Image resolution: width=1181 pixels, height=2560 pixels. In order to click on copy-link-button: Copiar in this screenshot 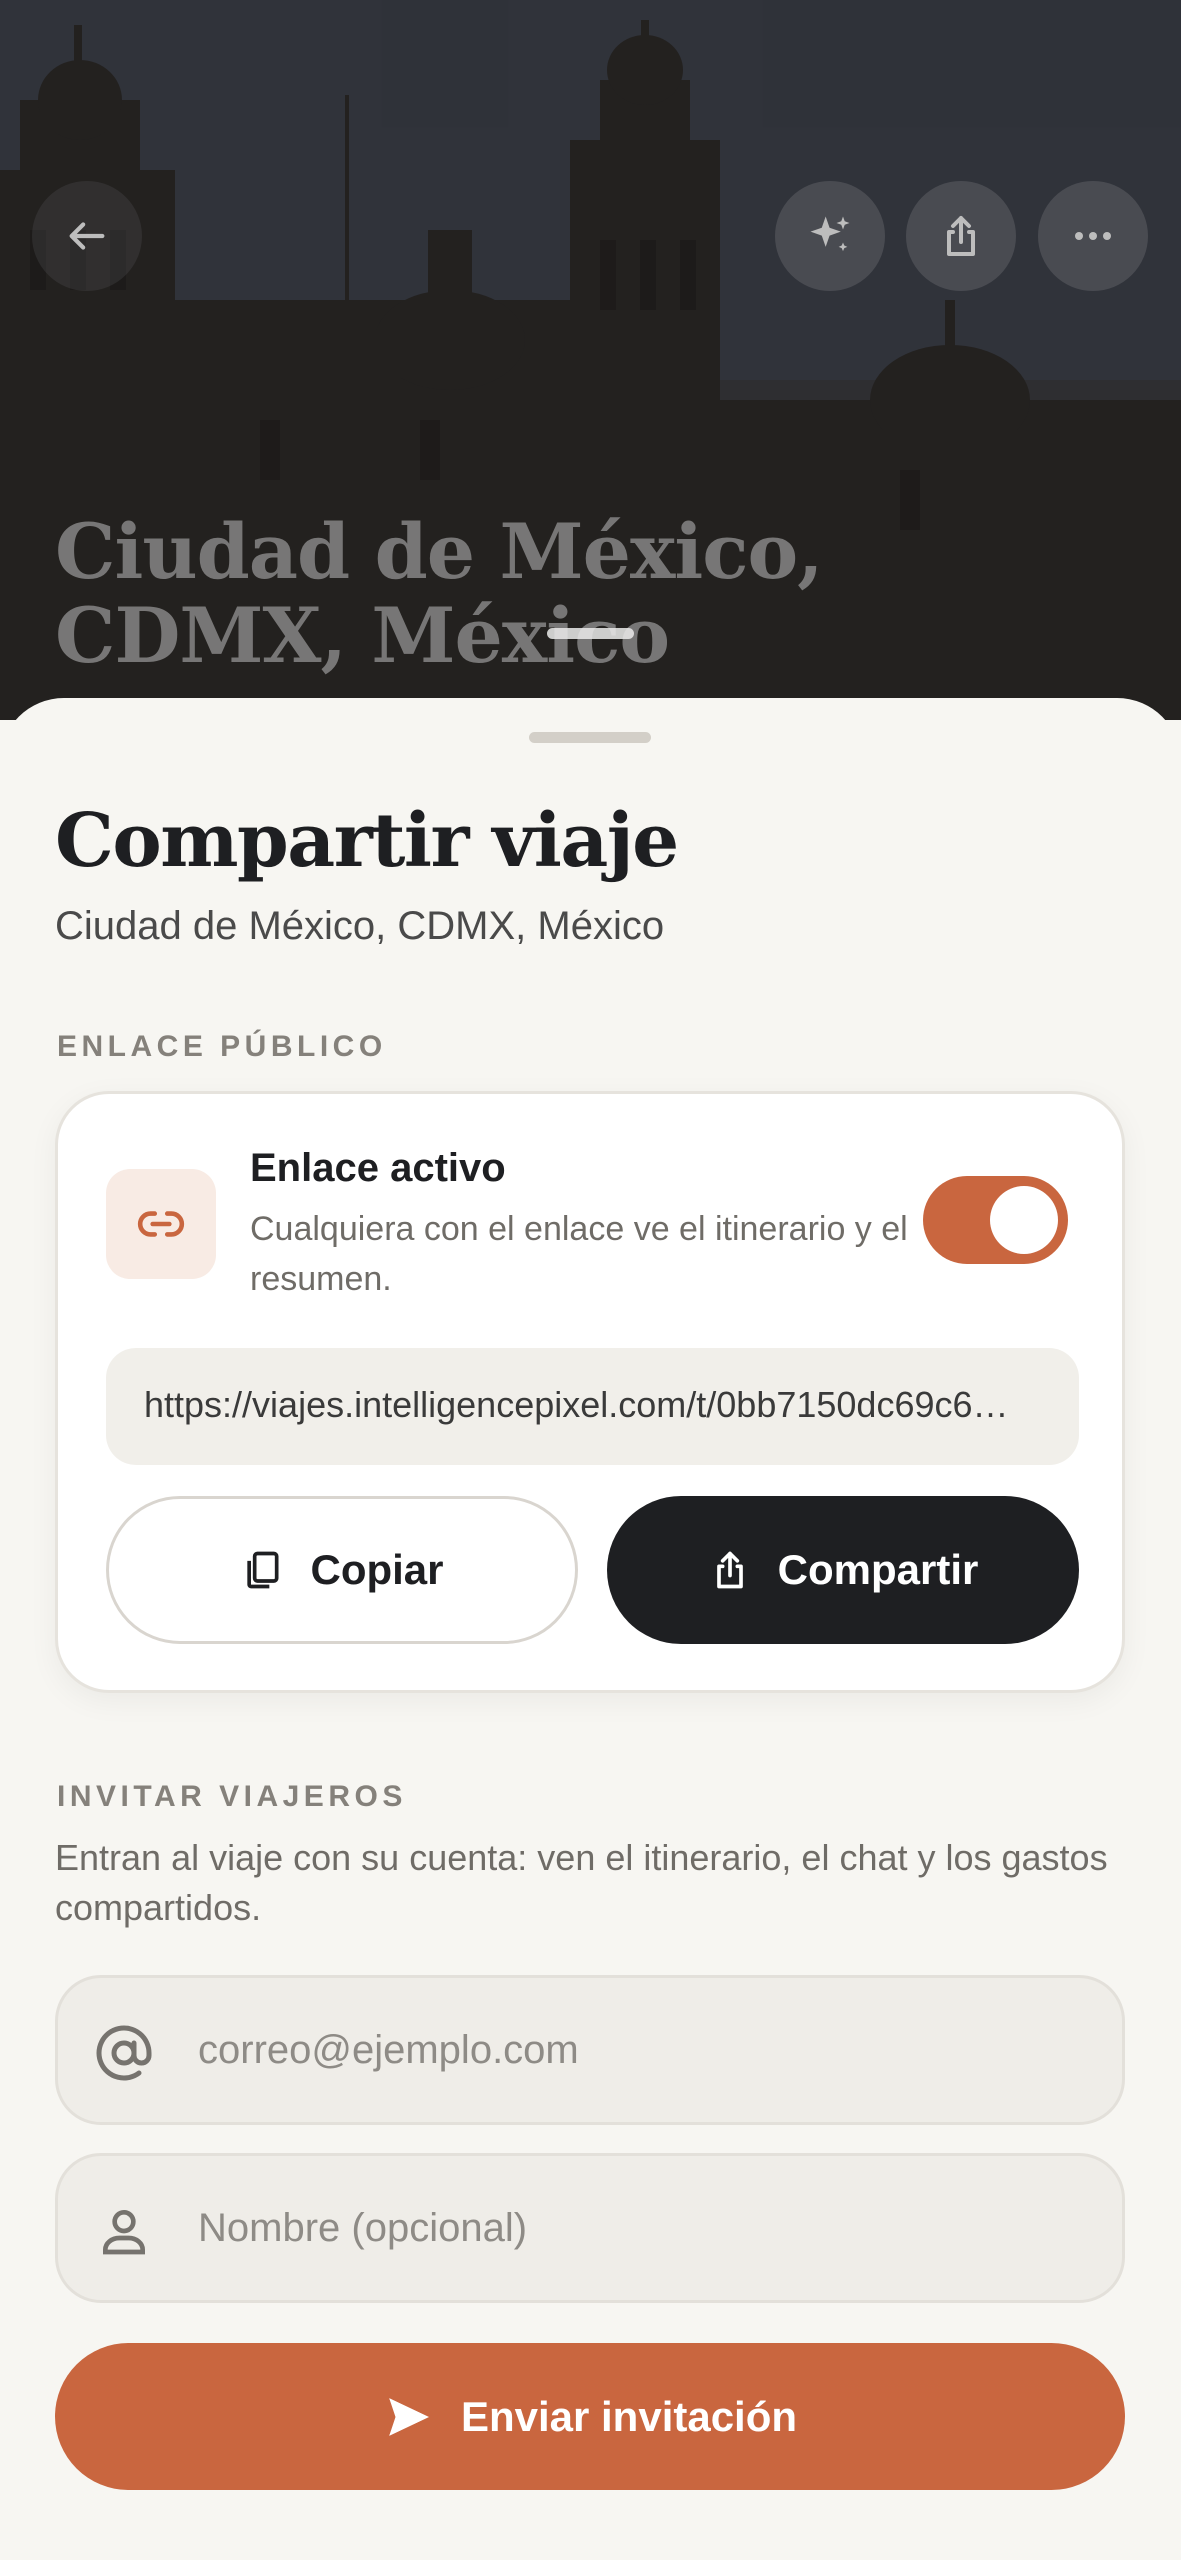, I will do `click(342, 1570)`.